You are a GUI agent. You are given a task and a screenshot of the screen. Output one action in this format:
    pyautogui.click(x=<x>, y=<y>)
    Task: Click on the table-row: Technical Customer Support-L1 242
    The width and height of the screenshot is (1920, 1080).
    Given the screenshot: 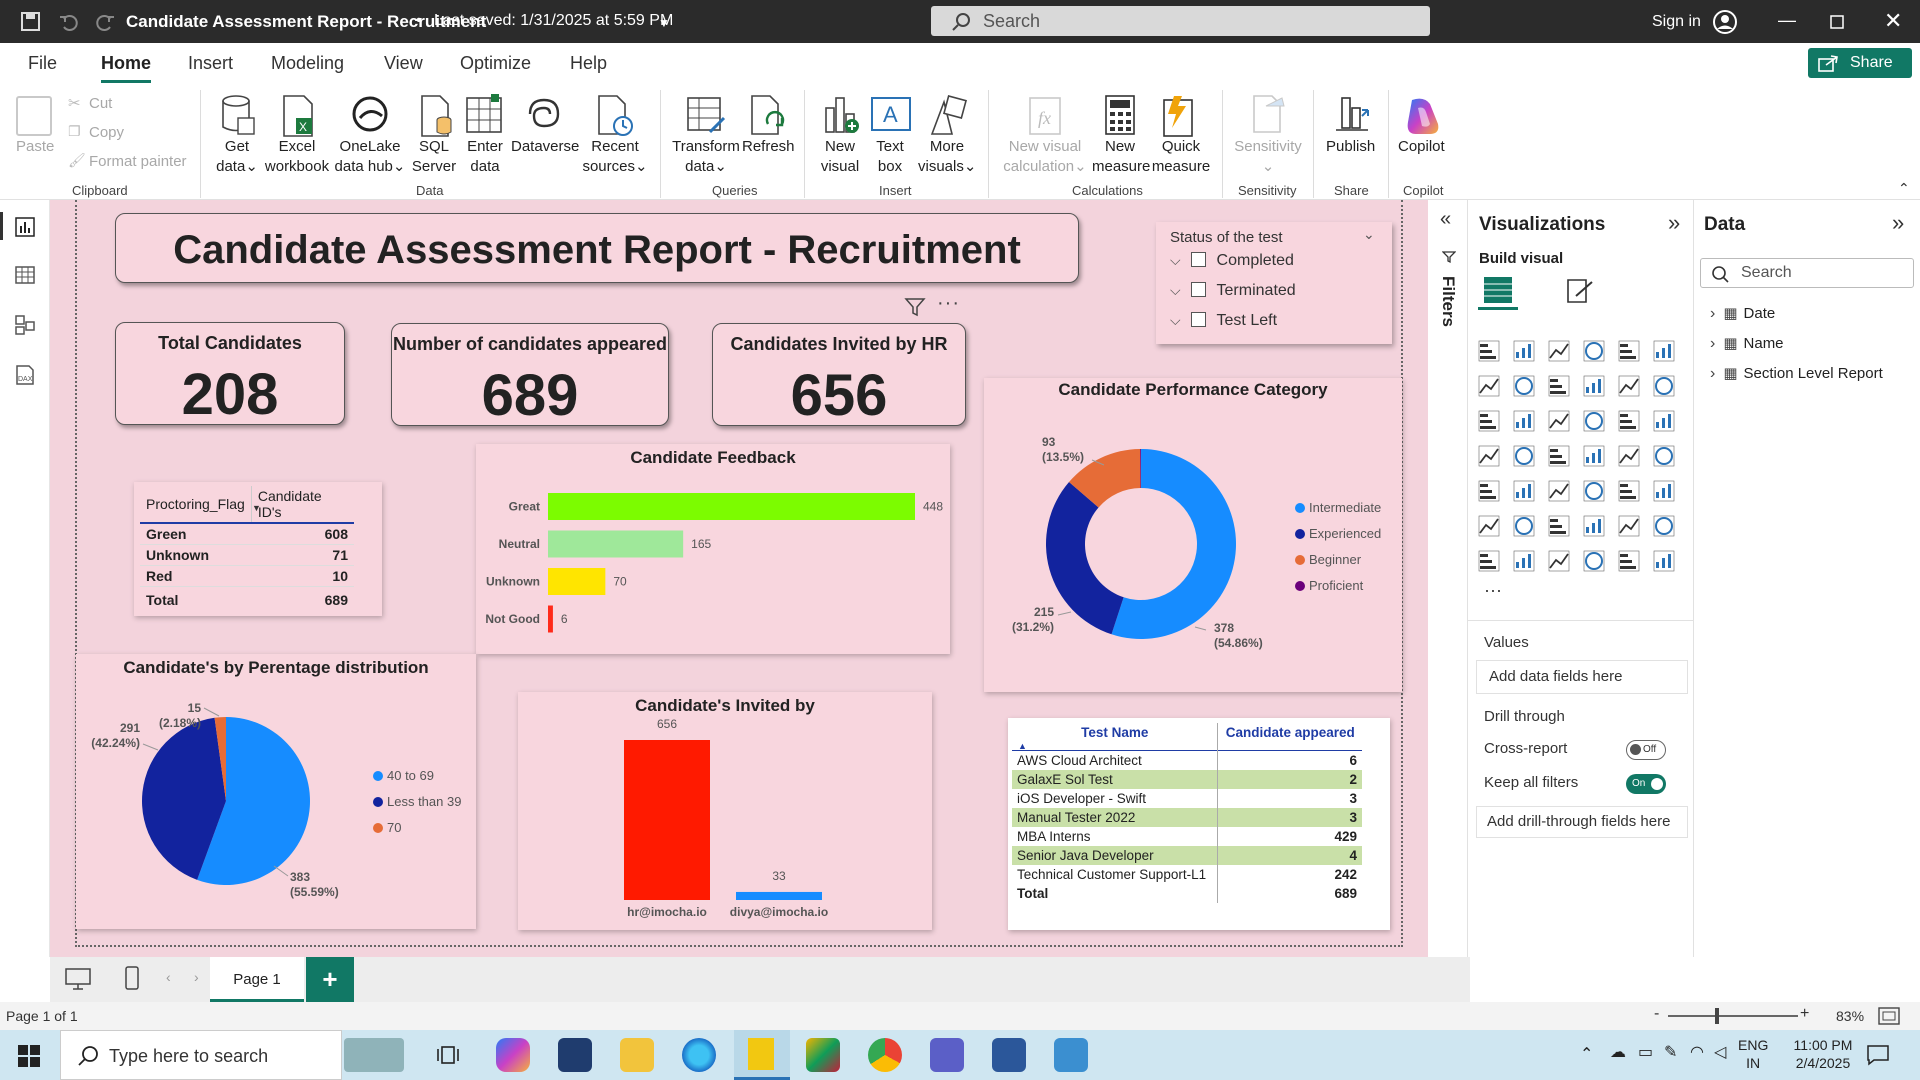 What is the action you would take?
    pyautogui.click(x=1187, y=874)
    